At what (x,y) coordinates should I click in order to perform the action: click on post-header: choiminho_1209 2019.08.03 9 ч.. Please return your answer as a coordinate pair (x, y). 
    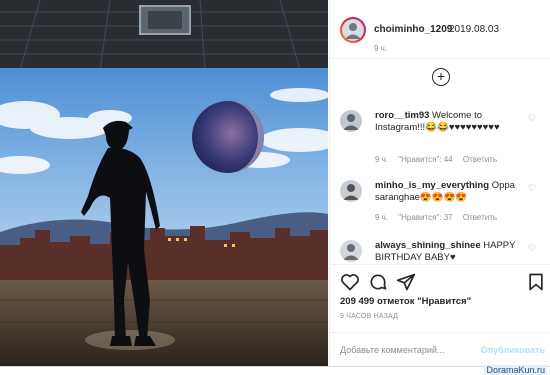
    Looking at the image, I should click on (440, 29).